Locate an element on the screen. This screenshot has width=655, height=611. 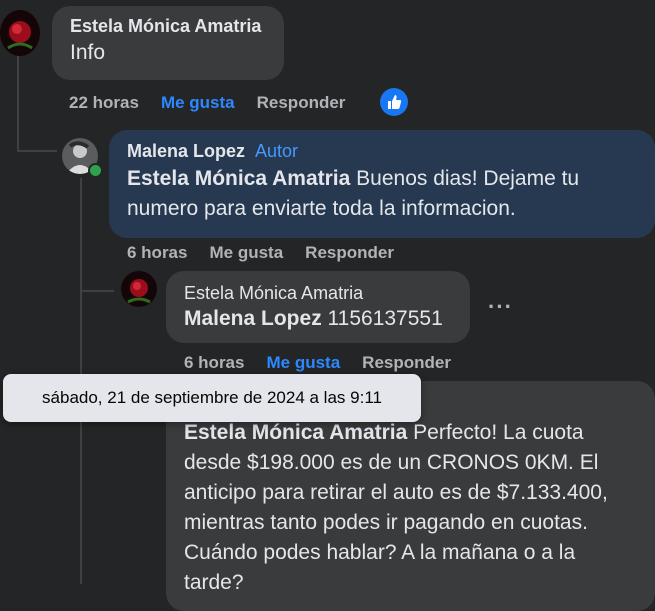
comment-author: Malena Lopez is located at coordinates (186, 151).